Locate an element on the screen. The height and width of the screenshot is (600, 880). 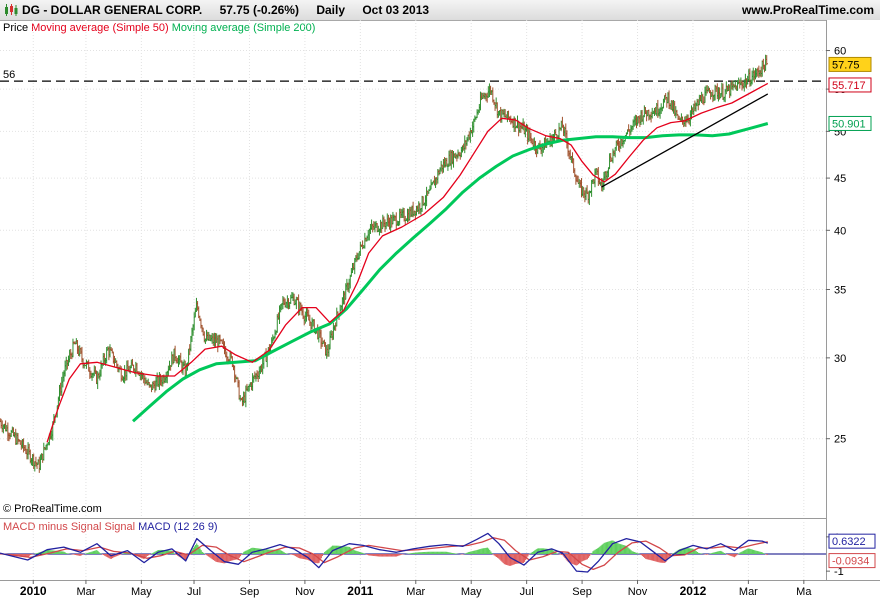
time-tick-label: Ma is located at coordinates (804, 592).